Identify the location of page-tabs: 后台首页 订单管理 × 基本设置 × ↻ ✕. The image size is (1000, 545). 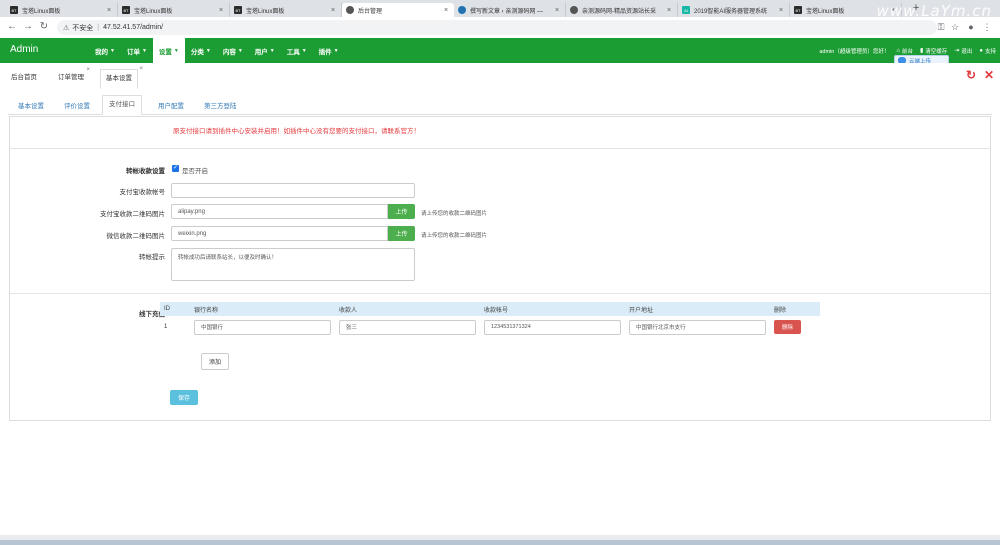
(500, 77).